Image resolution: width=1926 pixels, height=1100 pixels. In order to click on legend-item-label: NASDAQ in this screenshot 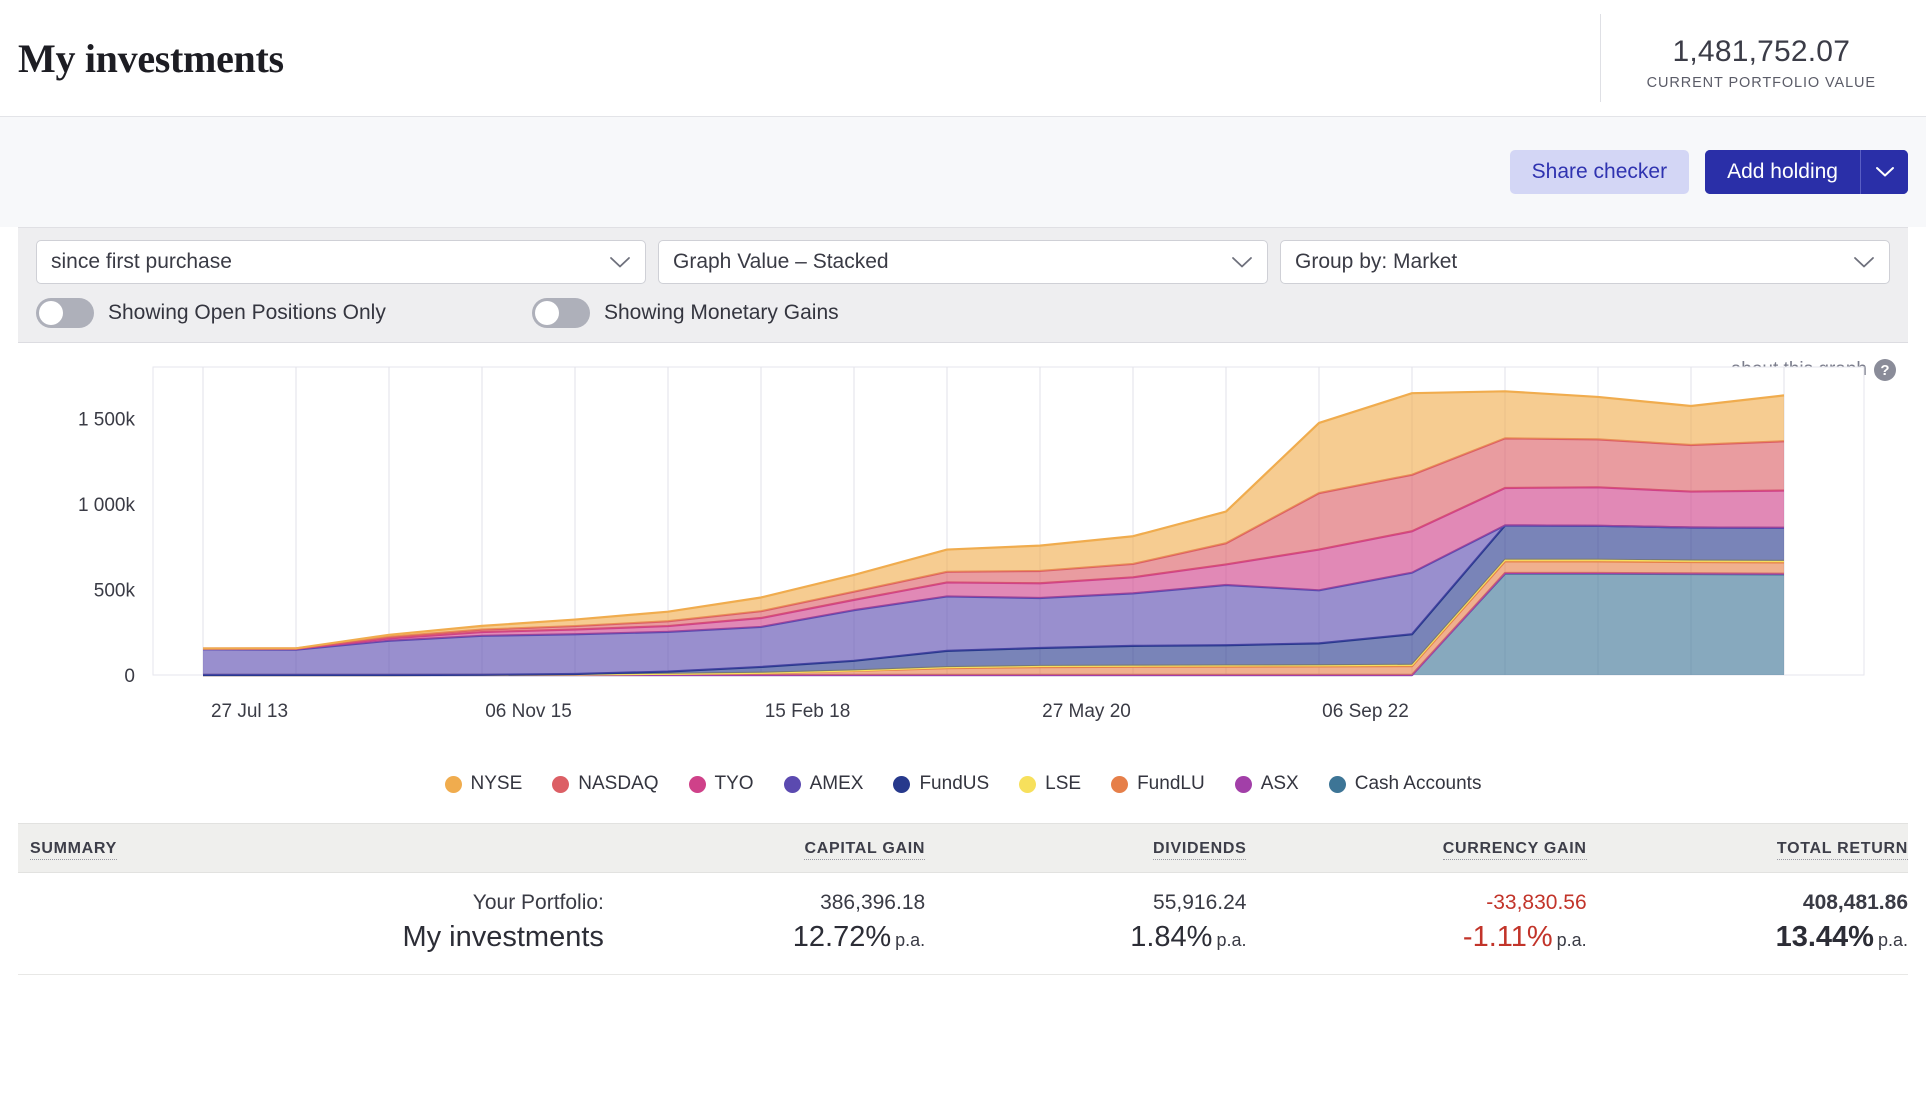, I will do `click(618, 783)`.